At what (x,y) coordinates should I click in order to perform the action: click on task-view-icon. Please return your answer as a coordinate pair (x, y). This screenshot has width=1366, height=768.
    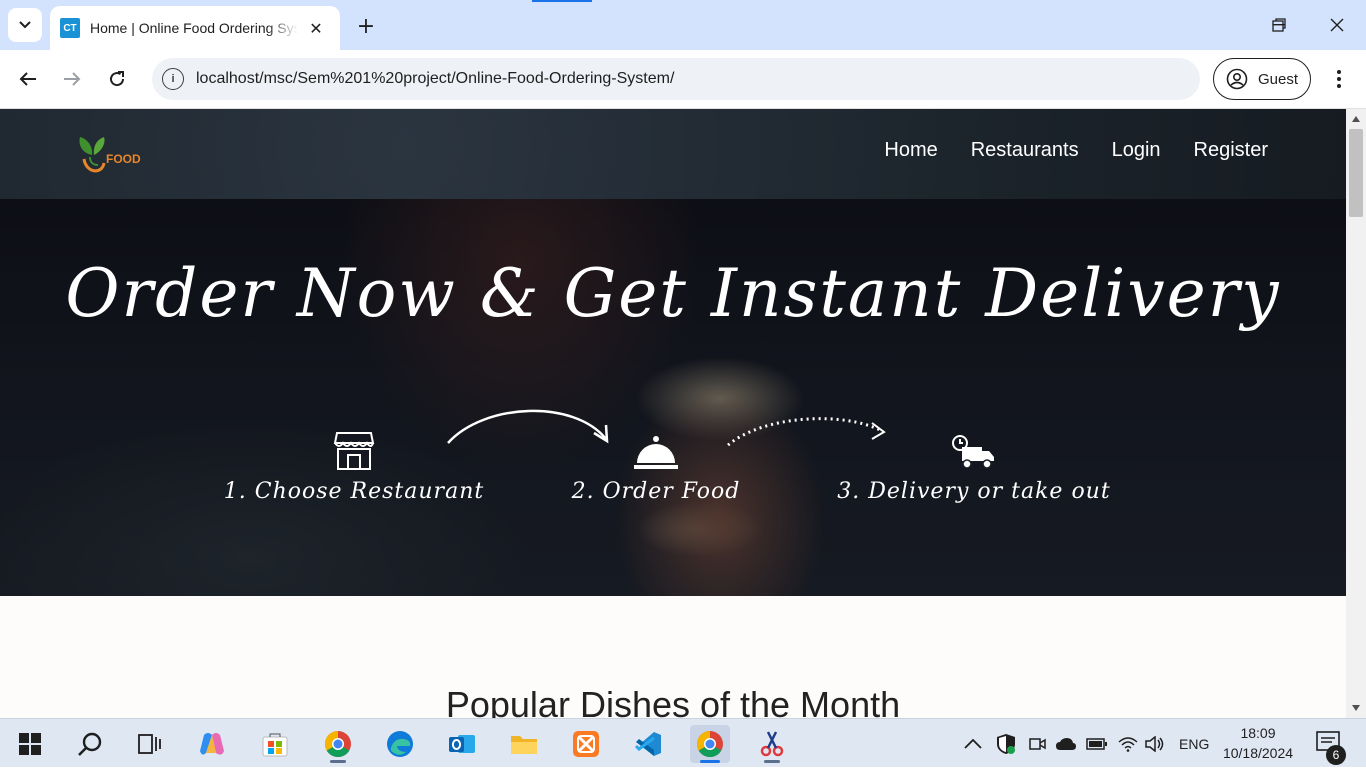
    Looking at the image, I should click on (149, 744).